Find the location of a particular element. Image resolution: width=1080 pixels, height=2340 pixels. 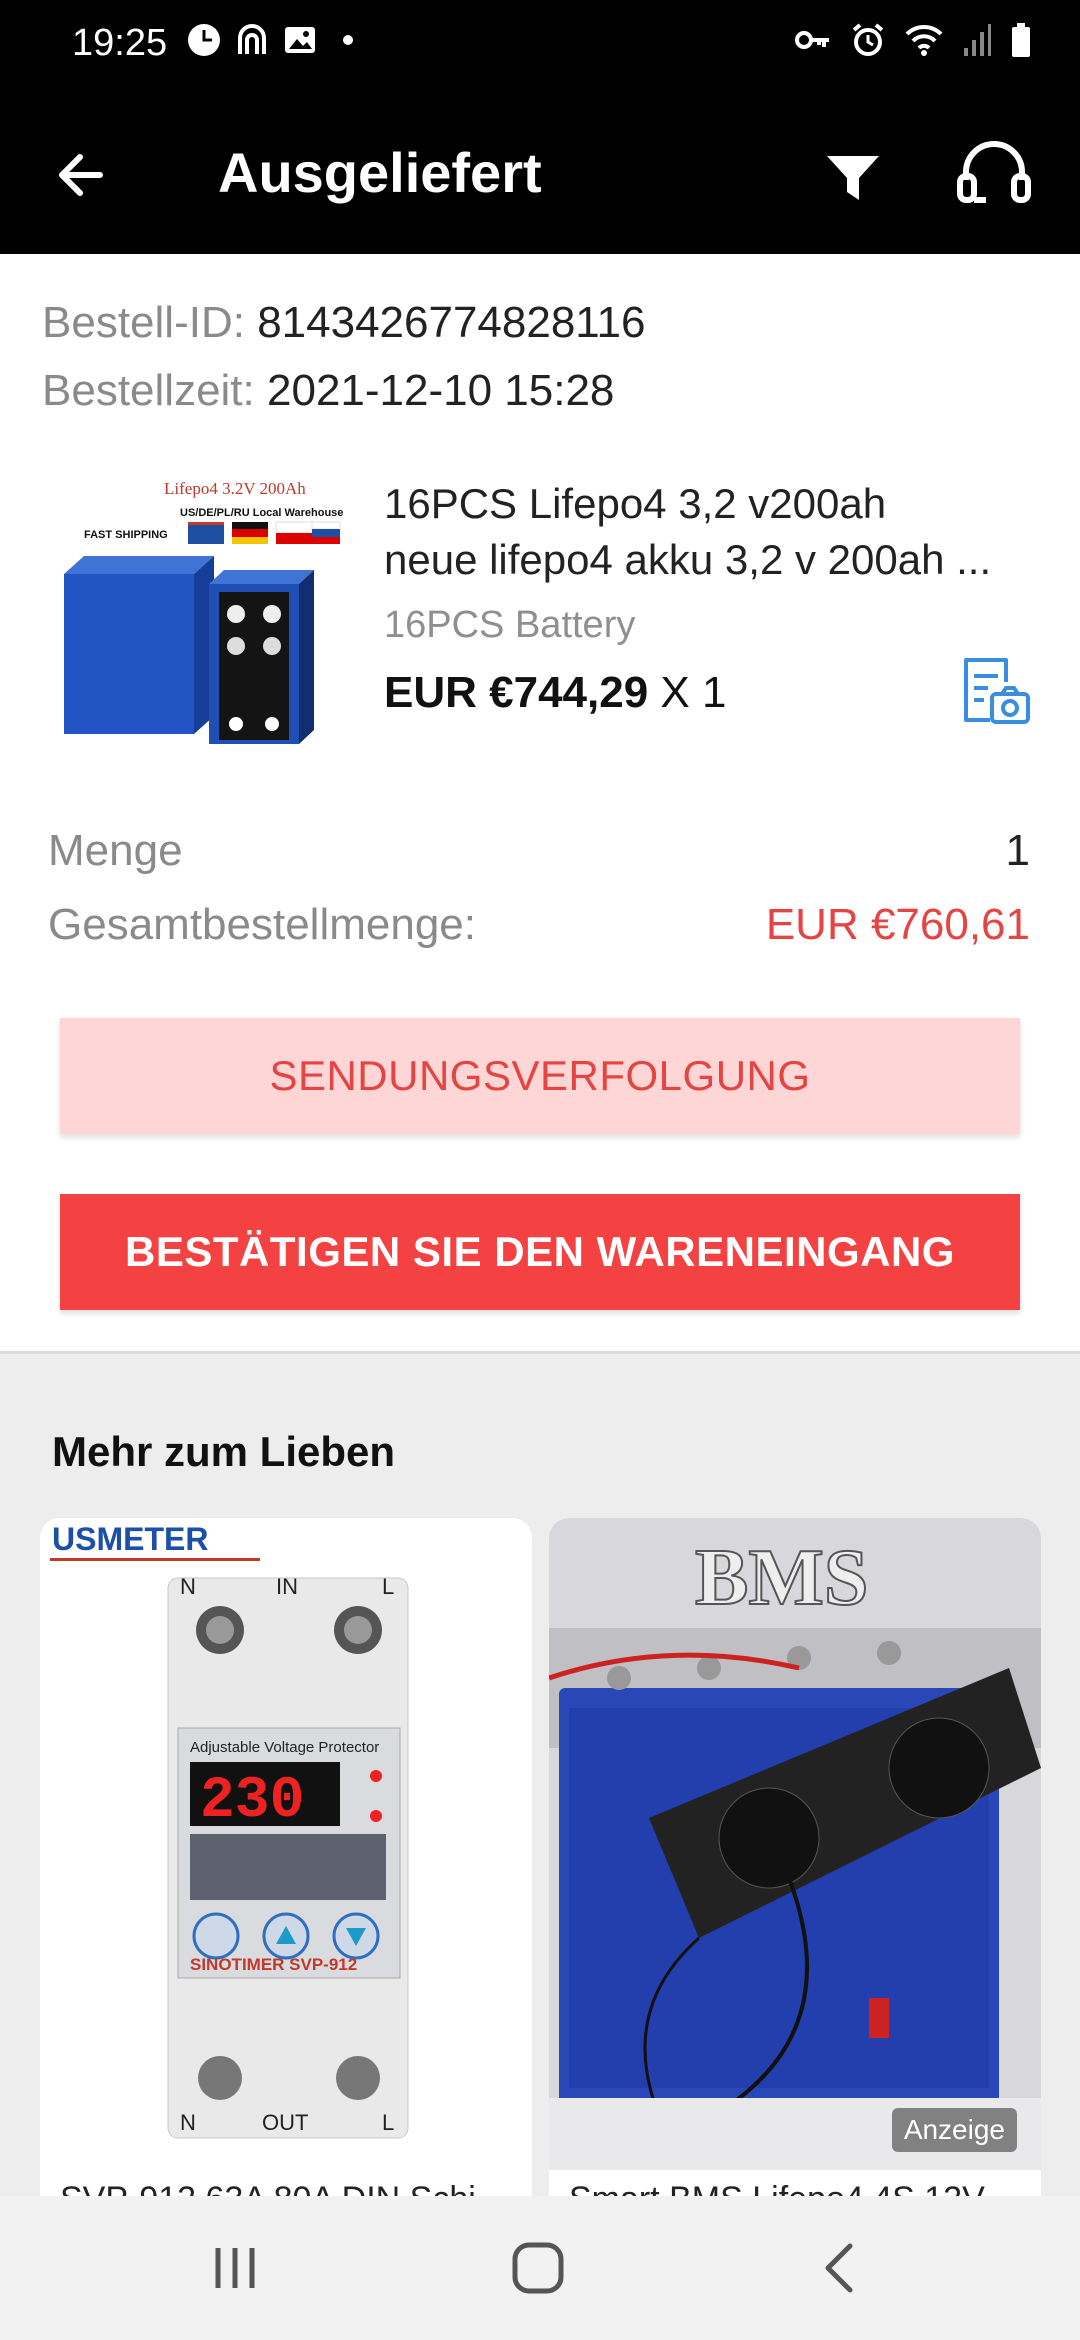

signal-icon is located at coordinates (977, 40).